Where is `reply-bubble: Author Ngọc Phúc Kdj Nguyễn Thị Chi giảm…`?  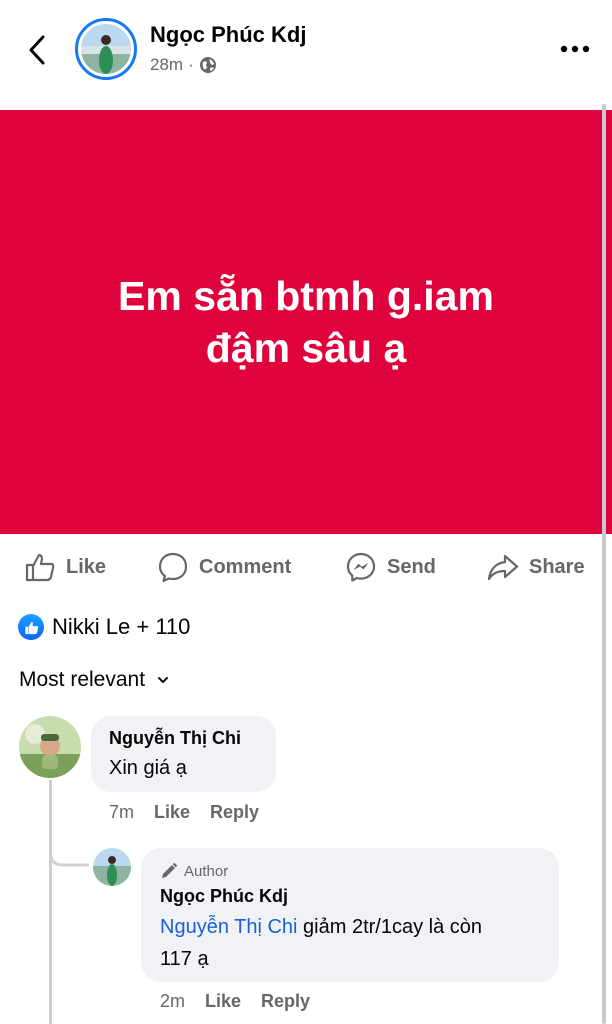
reply-bubble: Author Ngọc Phúc Kdj Nguyễn Thị Chi giảm… is located at coordinates (350, 915).